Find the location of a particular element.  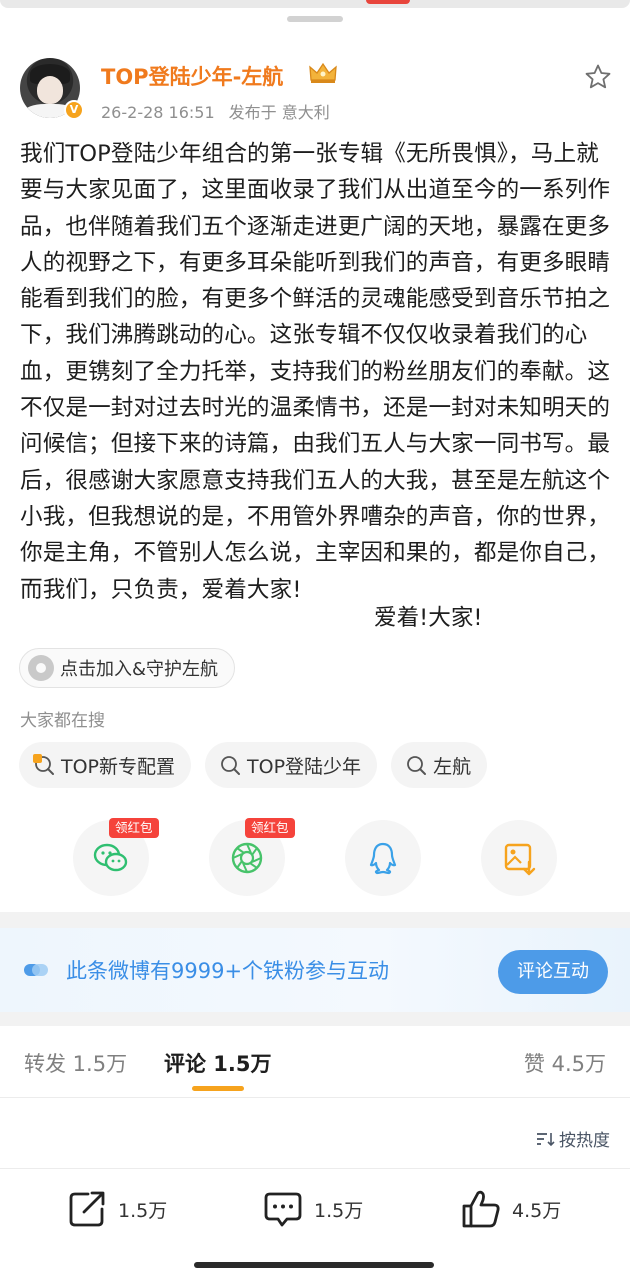

bottom-bar-divider is located at coordinates (315, 1168).